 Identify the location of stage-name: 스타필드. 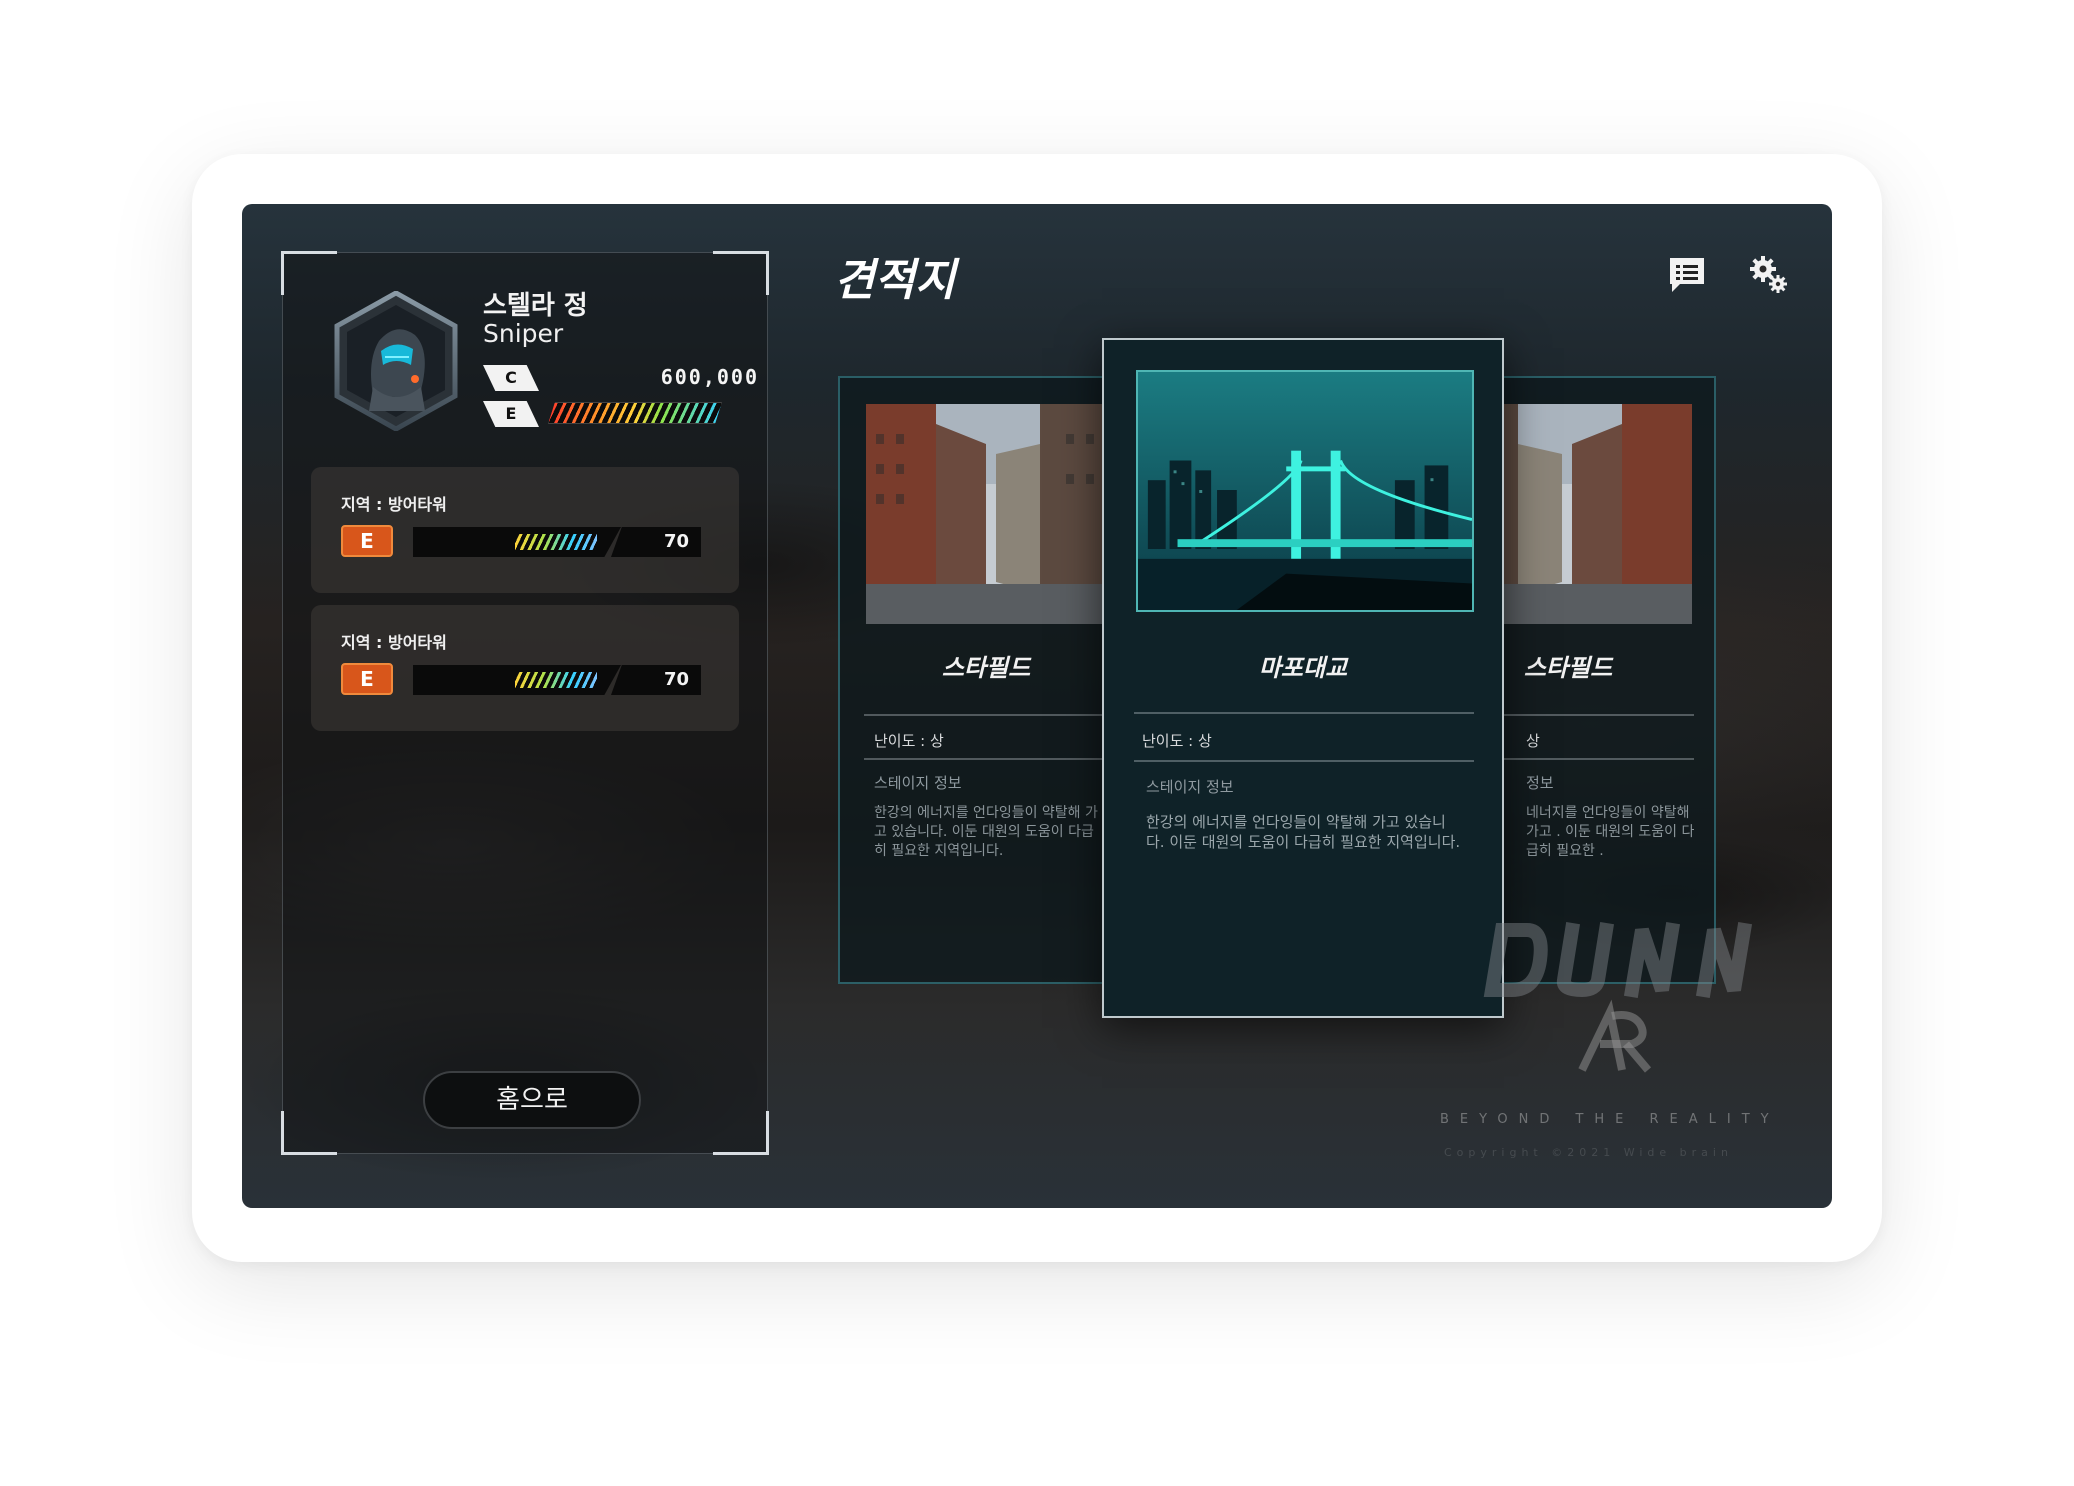
(986, 668).